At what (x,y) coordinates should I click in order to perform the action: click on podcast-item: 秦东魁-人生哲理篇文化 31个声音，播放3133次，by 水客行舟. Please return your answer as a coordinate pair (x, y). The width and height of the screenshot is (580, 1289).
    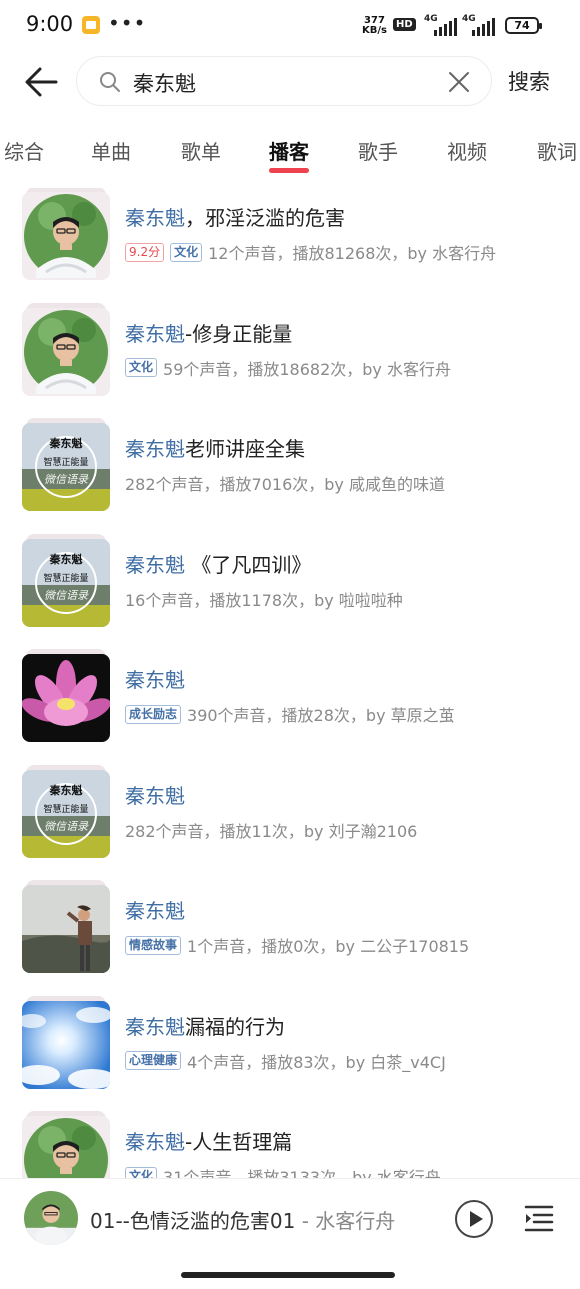
    Looking at the image, I should click on (290, 1144).